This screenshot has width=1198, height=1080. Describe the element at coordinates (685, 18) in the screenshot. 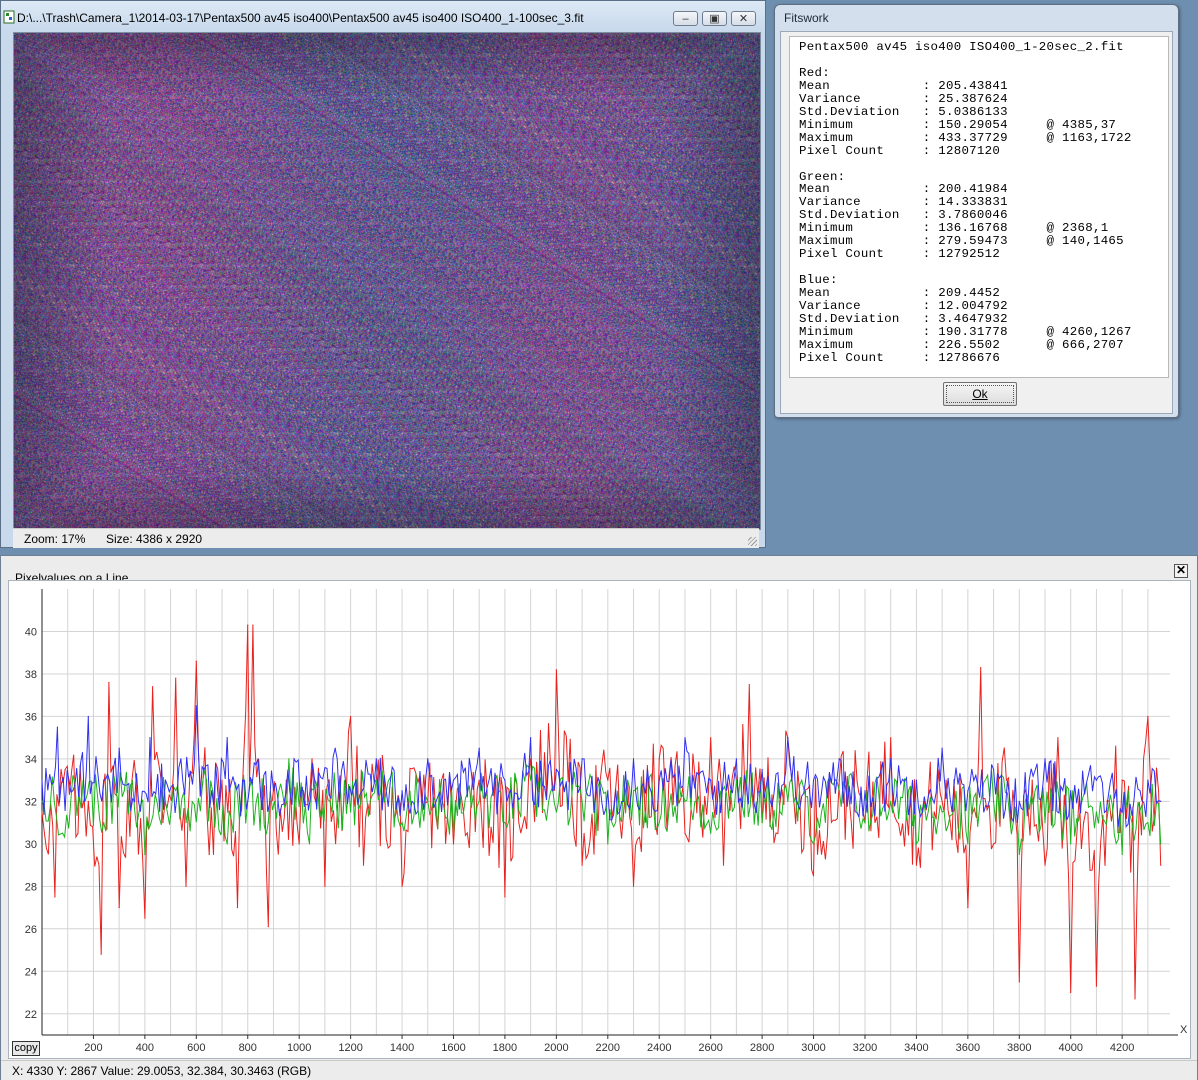

I see `minimize-button: ‒` at that location.